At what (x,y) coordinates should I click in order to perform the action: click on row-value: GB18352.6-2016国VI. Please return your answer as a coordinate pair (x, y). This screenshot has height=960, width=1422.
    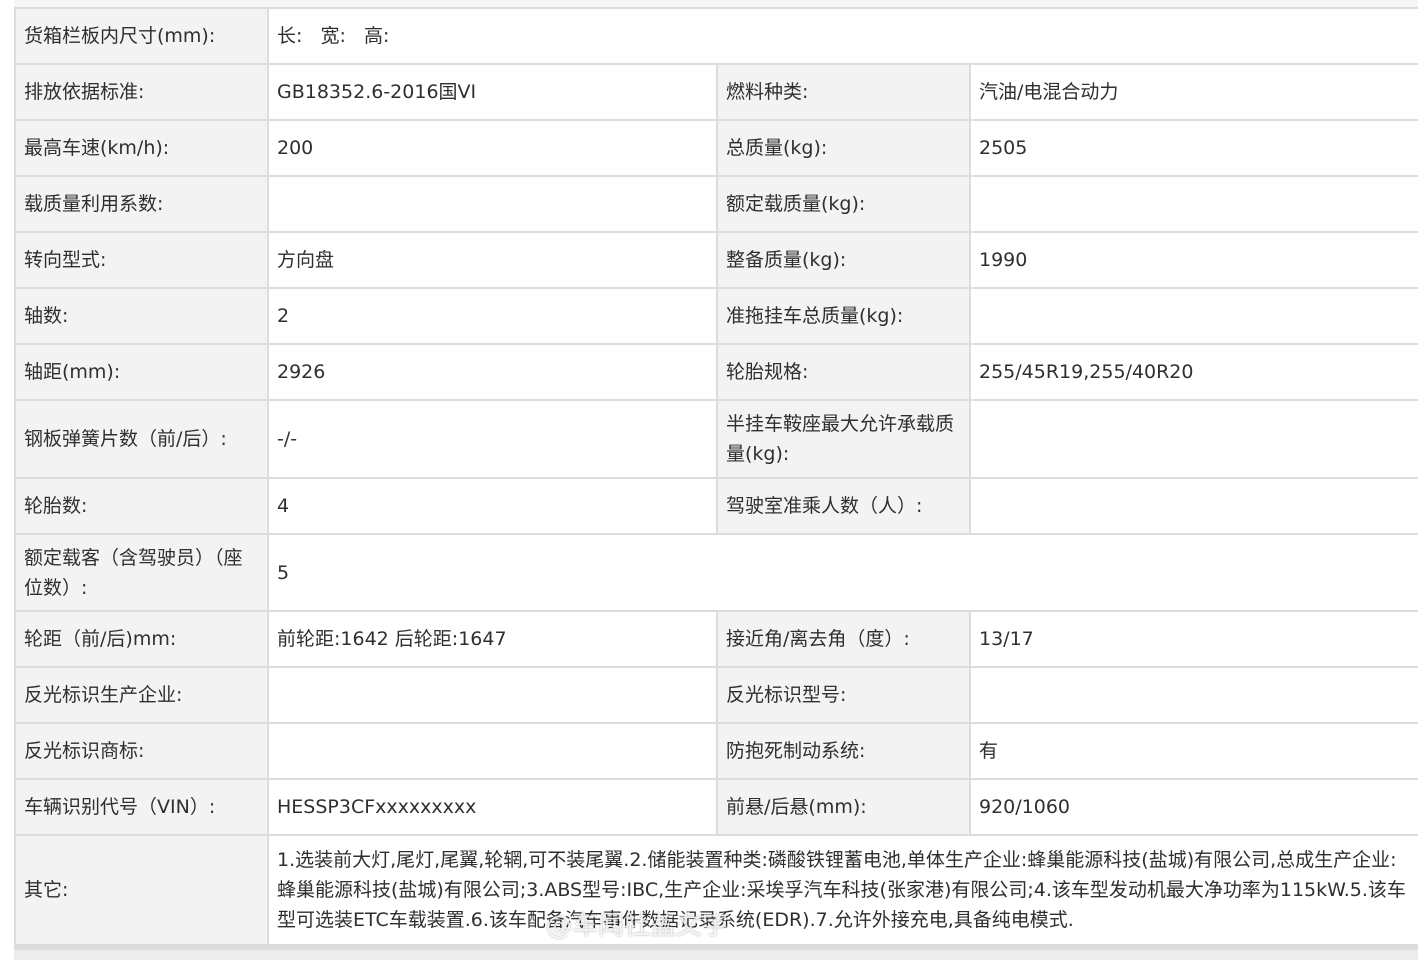
    Looking at the image, I should click on (492, 92).